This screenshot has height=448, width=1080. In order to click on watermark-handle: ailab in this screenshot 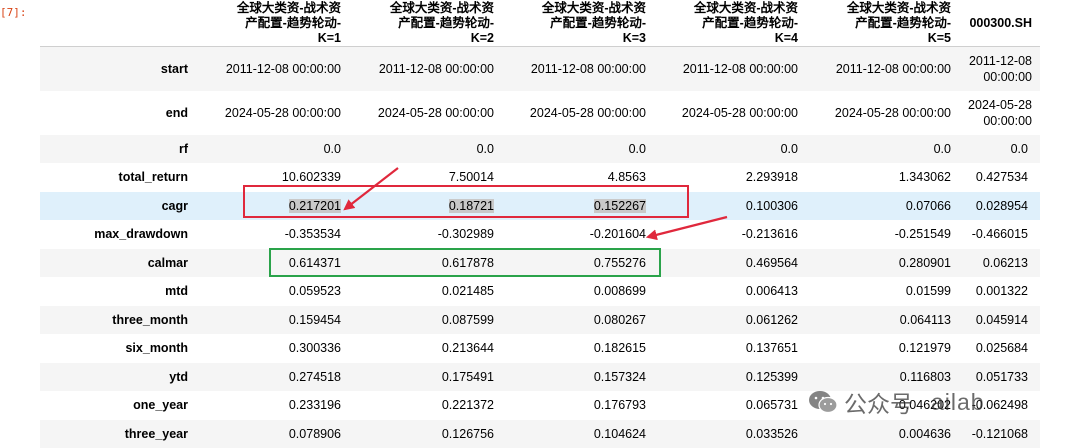, I will do `click(958, 402)`.